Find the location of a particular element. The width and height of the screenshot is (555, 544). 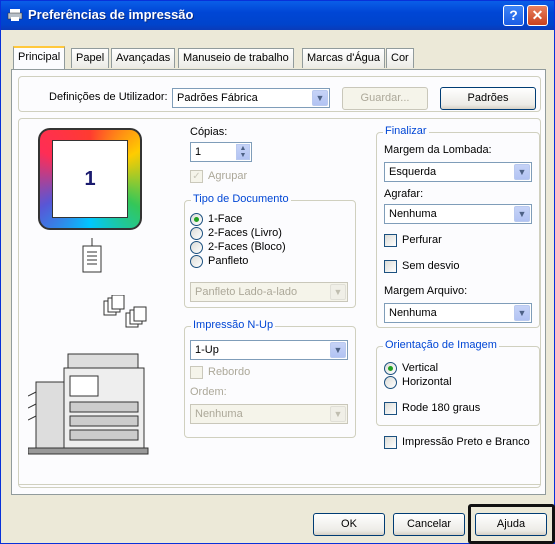

user-settings-value: Padrões Fábrica is located at coordinates (217, 98).